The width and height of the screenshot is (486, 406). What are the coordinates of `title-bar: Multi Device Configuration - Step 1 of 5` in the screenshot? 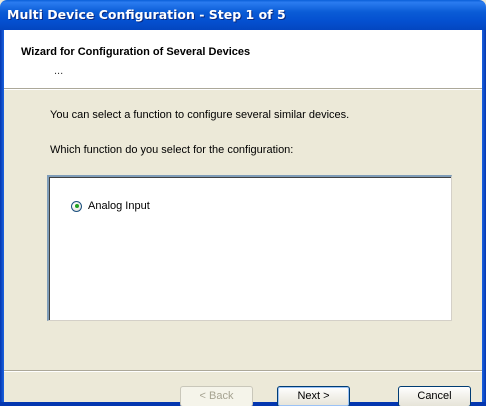 It's located at (243, 15).